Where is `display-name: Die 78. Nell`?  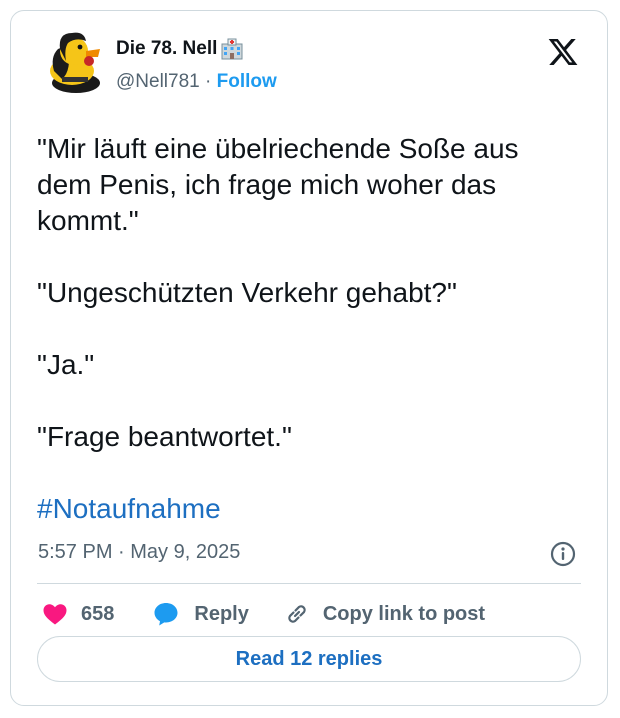
display-name: Die 78. Nell is located at coordinates (180, 49).